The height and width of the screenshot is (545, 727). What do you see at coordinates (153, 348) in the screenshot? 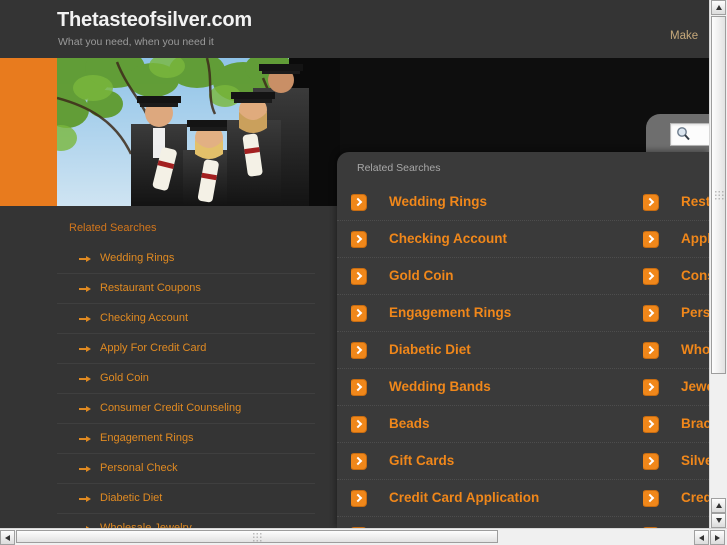
I see `sidebar-link-label: Apply For Credit Card` at bounding box center [153, 348].